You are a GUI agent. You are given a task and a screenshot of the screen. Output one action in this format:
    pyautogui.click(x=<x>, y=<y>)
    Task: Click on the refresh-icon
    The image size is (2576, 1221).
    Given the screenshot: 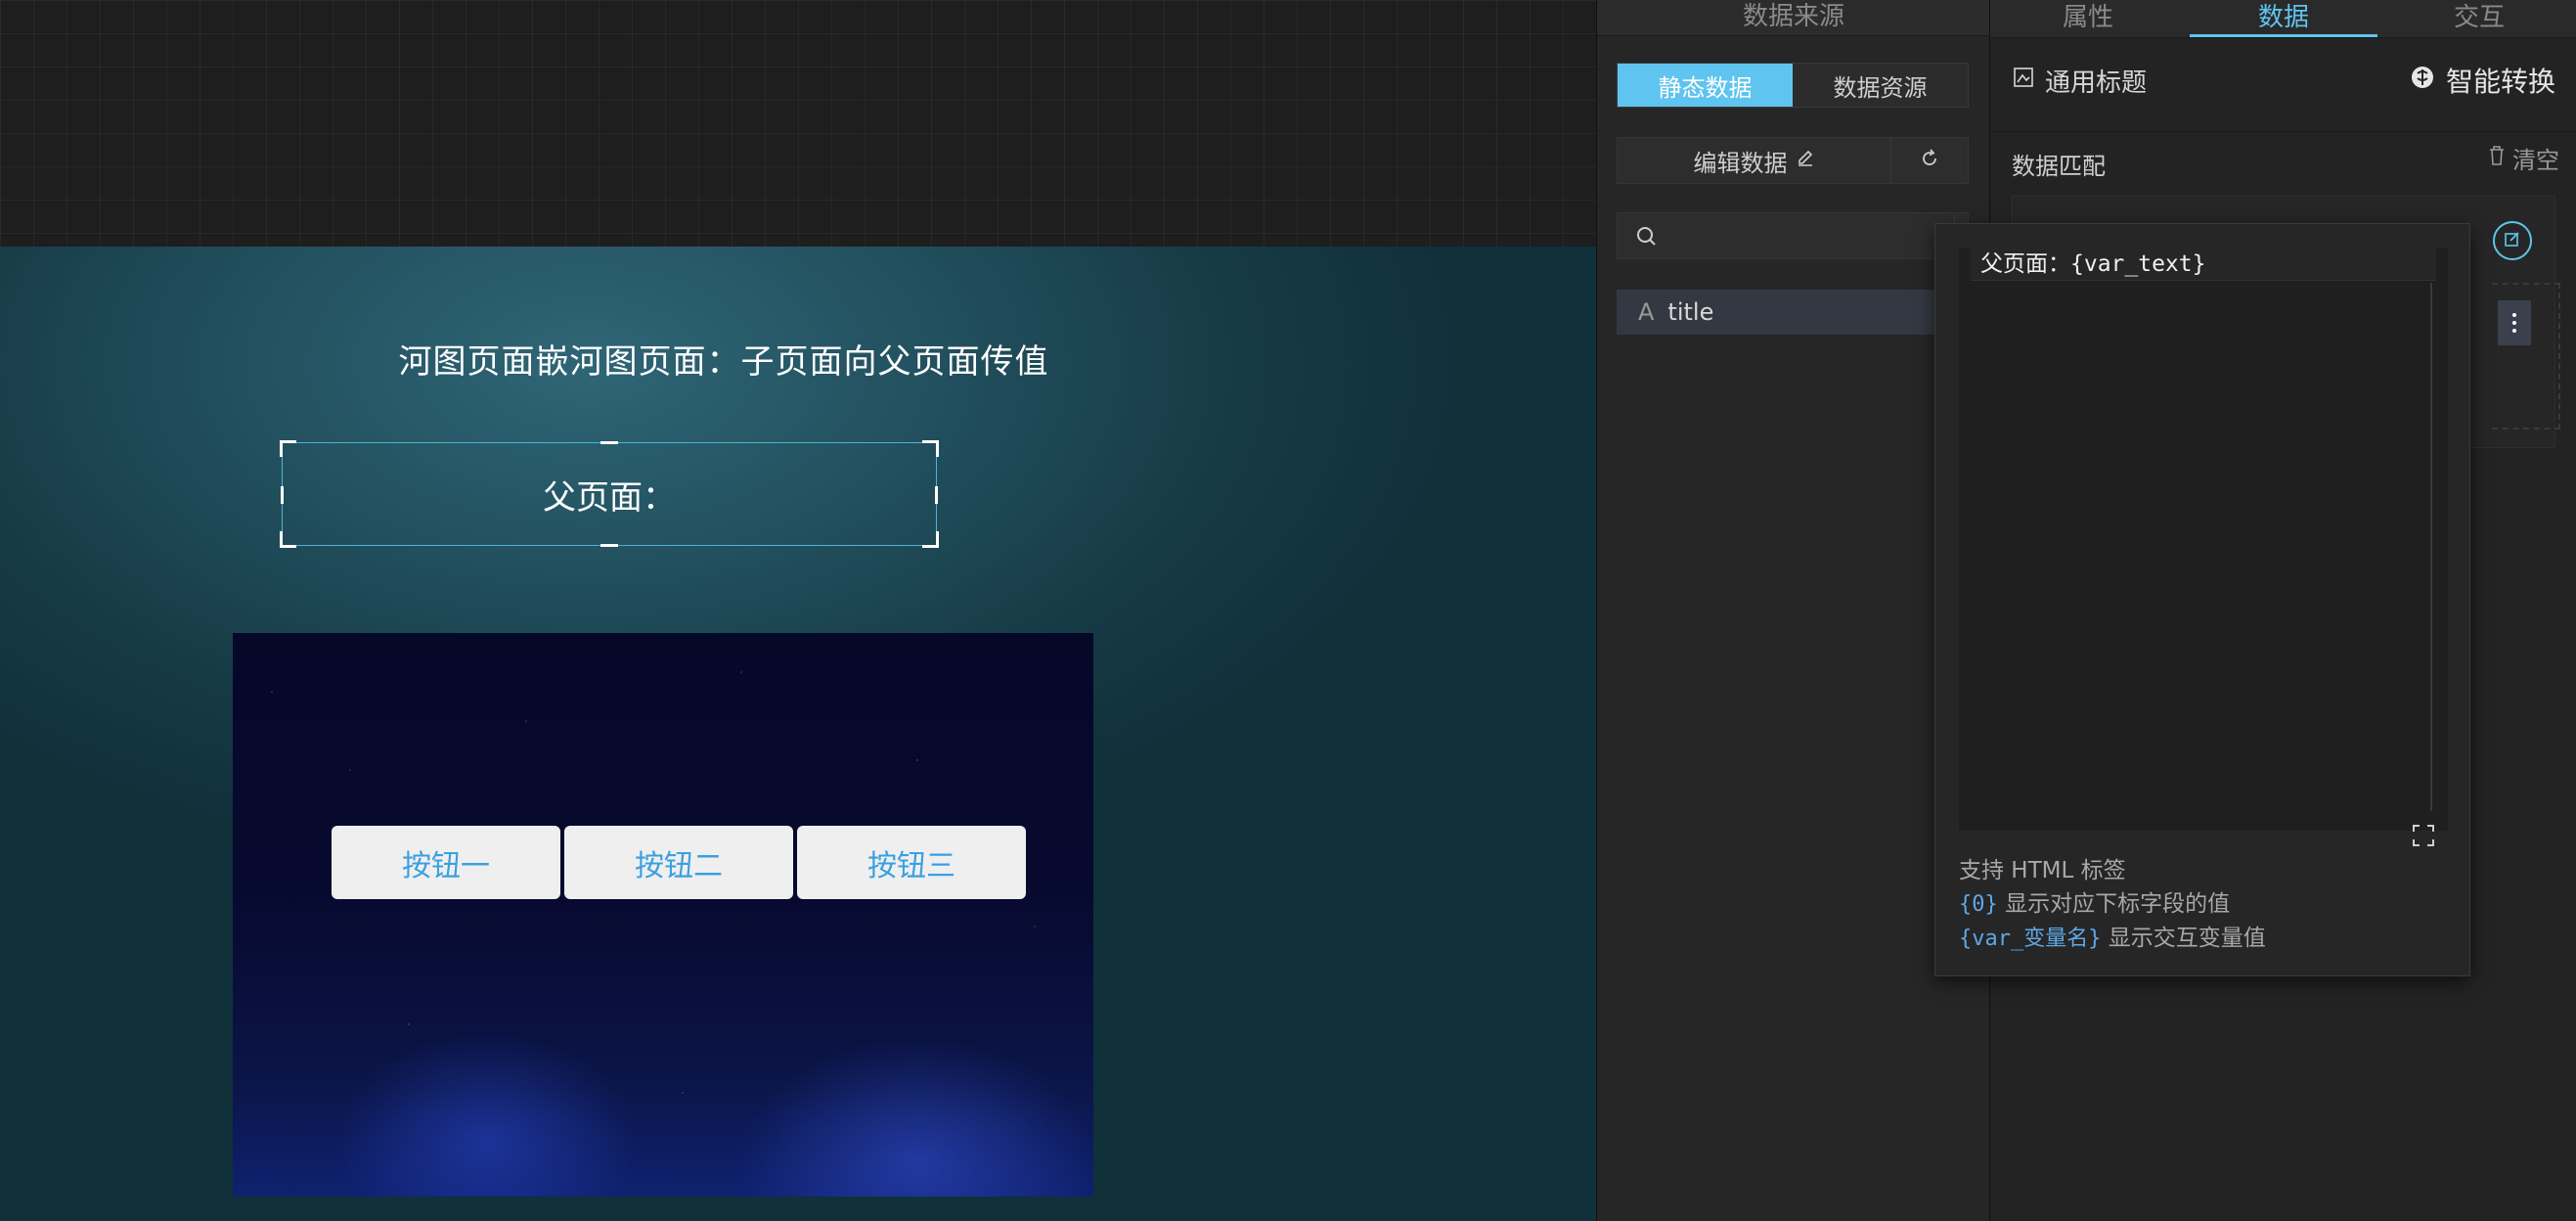 What is the action you would take?
    pyautogui.click(x=1929, y=160)
    